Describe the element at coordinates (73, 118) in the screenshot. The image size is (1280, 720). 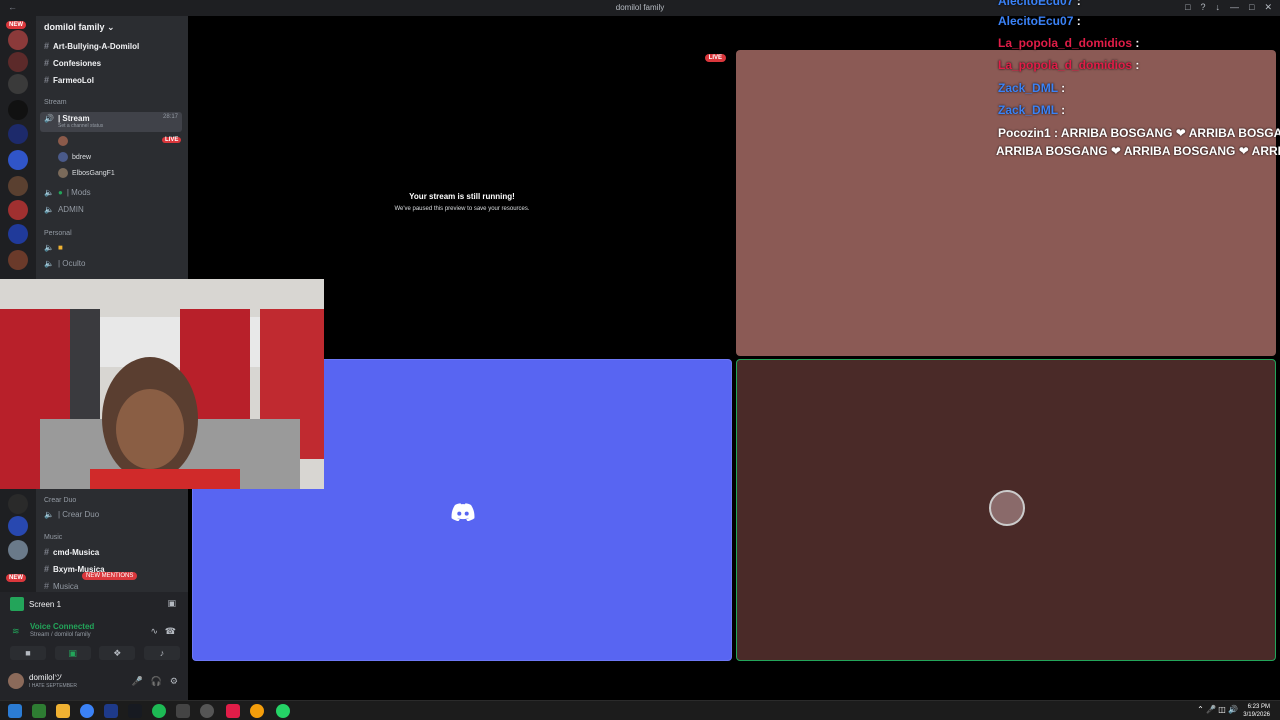
I see `channel-label: | Stream` at that location.